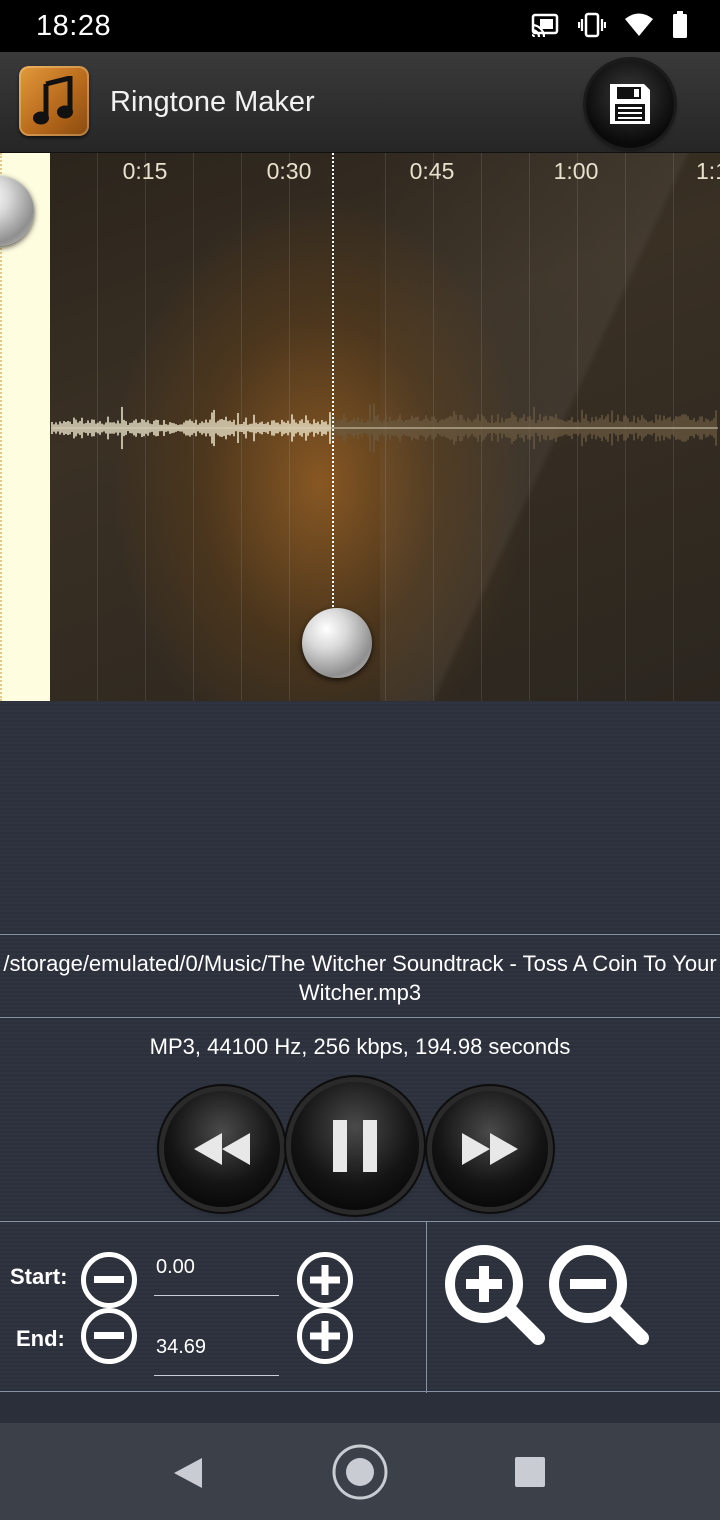  What do you see at coordinates (40, 1338) in the screenshot?
I see `end-label: End:` at bounding box center [40, 1338].